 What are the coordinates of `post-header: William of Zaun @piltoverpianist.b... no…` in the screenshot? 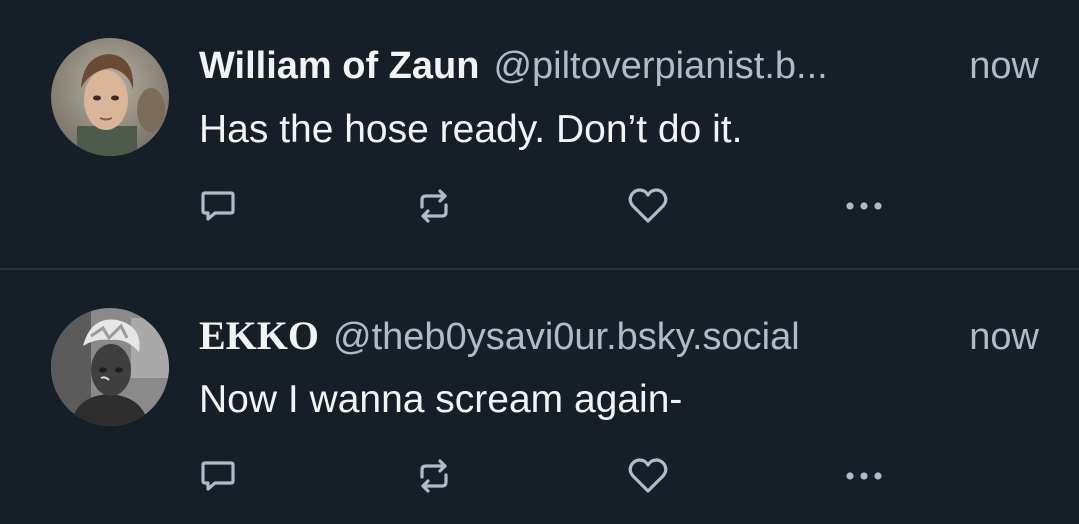 It's located at (619, 66).